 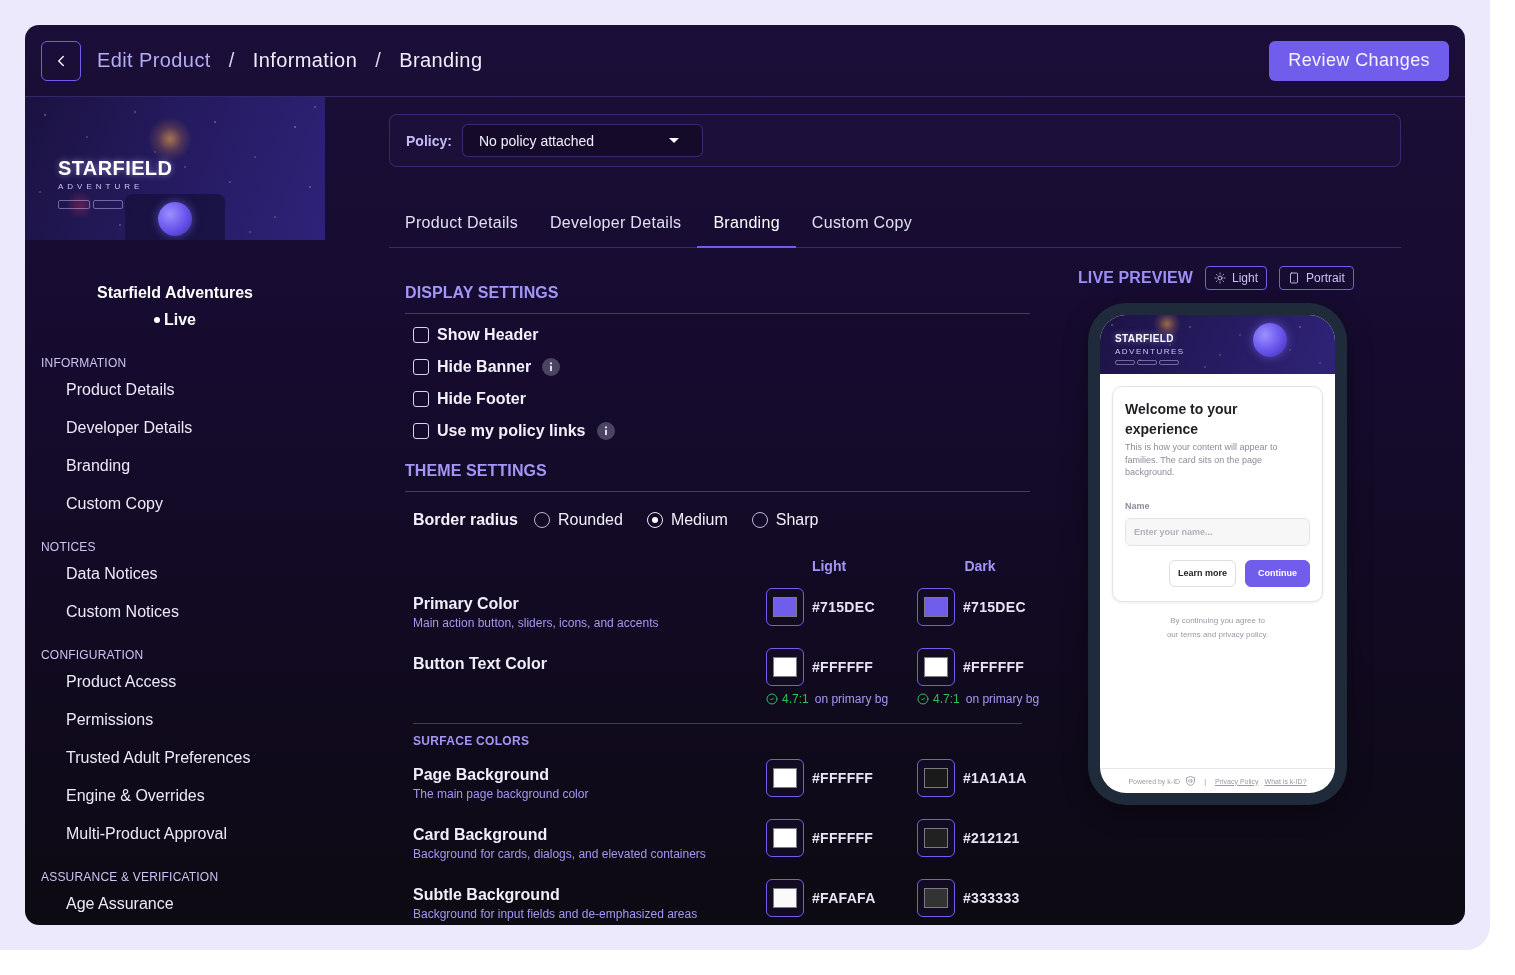 What do you see at coordinates (1359, 60) in the screenshot?
I see `review-changes-button: Review Changes` at bounding box center [1359, 60].